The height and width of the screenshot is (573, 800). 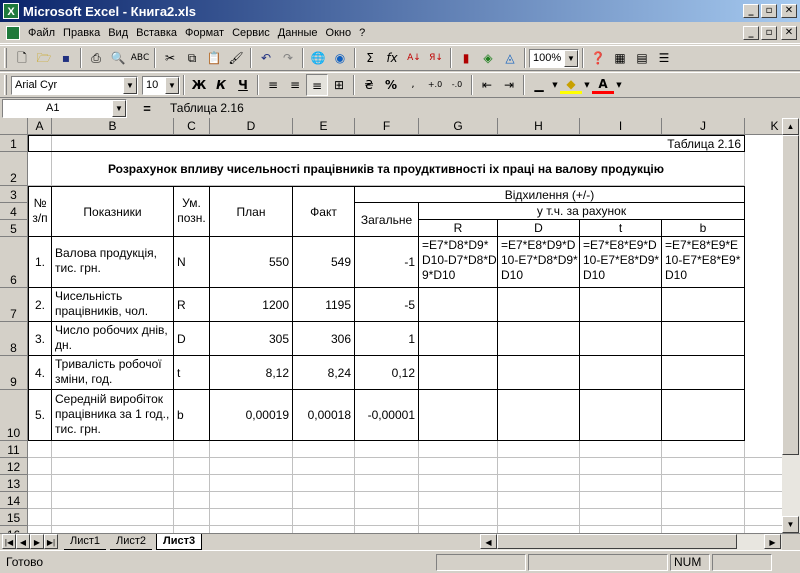 What do you see at coordinates (598, 58) in the screenshot?
I see `office-assistant-icon: ❓` at bounding box center [598, 58].